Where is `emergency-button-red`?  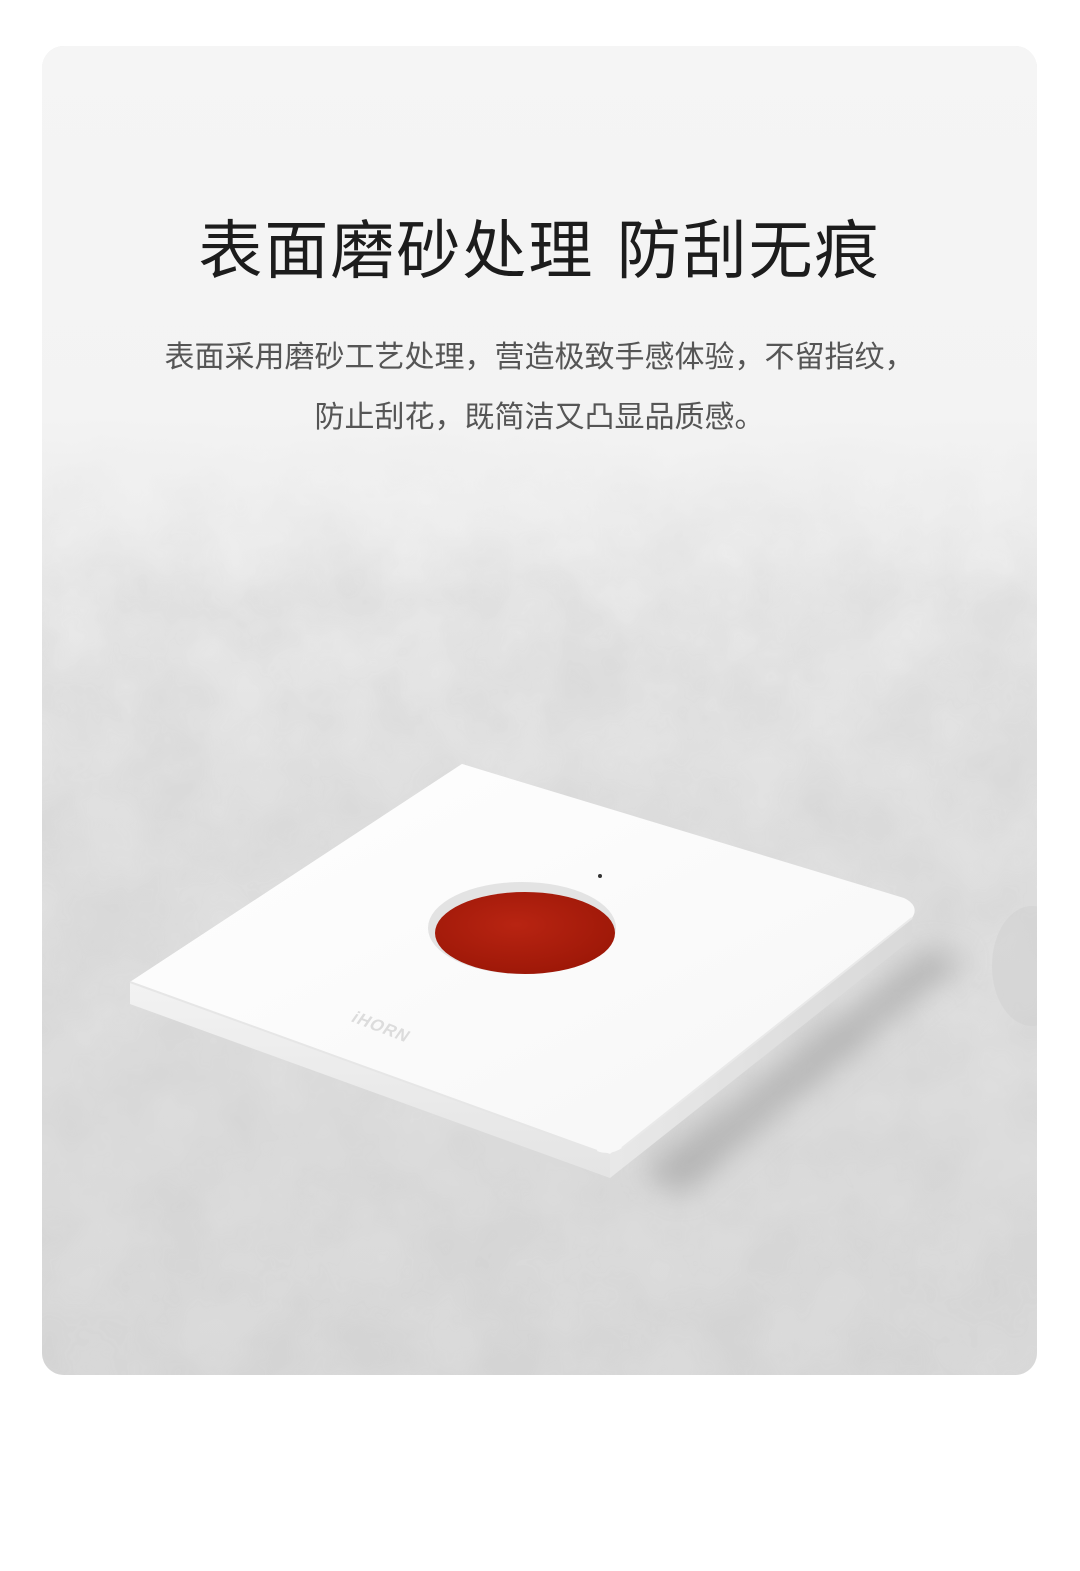 emergency-button-red is located at coordinates (525, 933).